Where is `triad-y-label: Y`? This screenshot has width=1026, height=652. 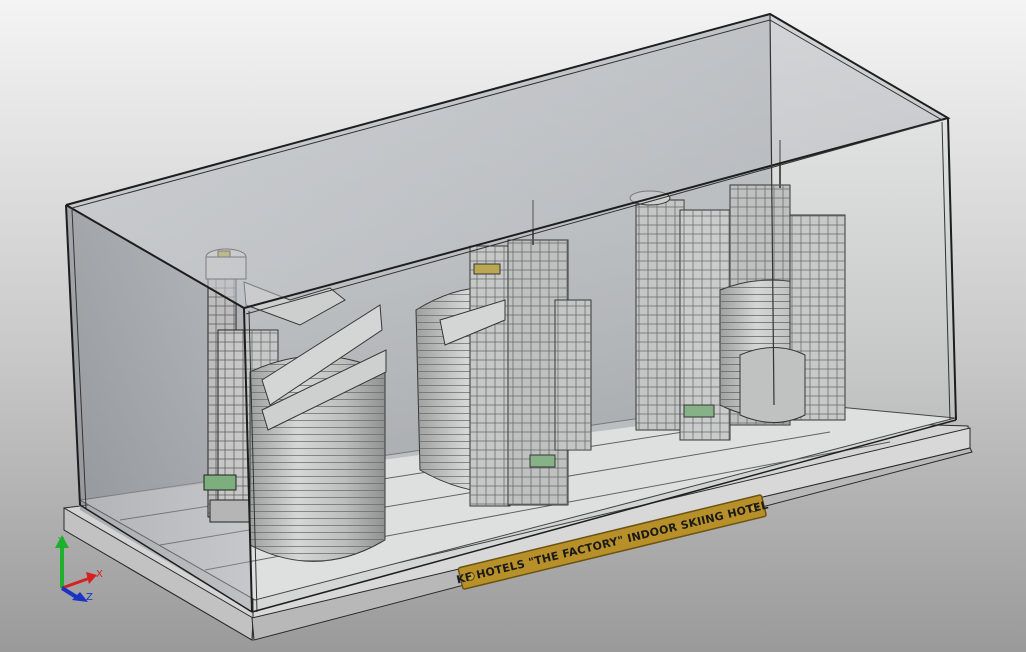
triad-y-label: Y is located at coordinates (61, 541).